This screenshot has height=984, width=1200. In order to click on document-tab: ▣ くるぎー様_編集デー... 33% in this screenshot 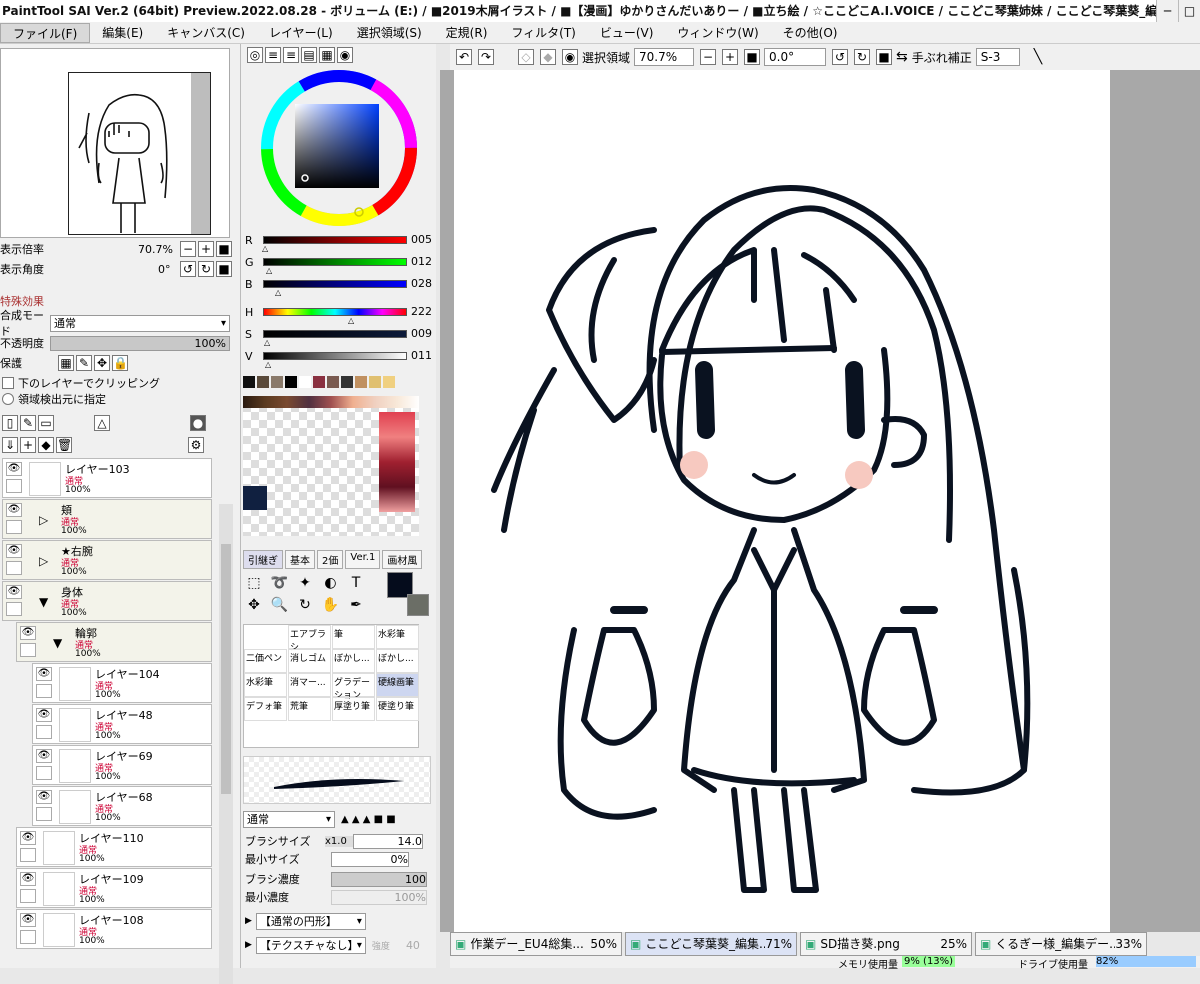, I will do `click(1061, 944)`.